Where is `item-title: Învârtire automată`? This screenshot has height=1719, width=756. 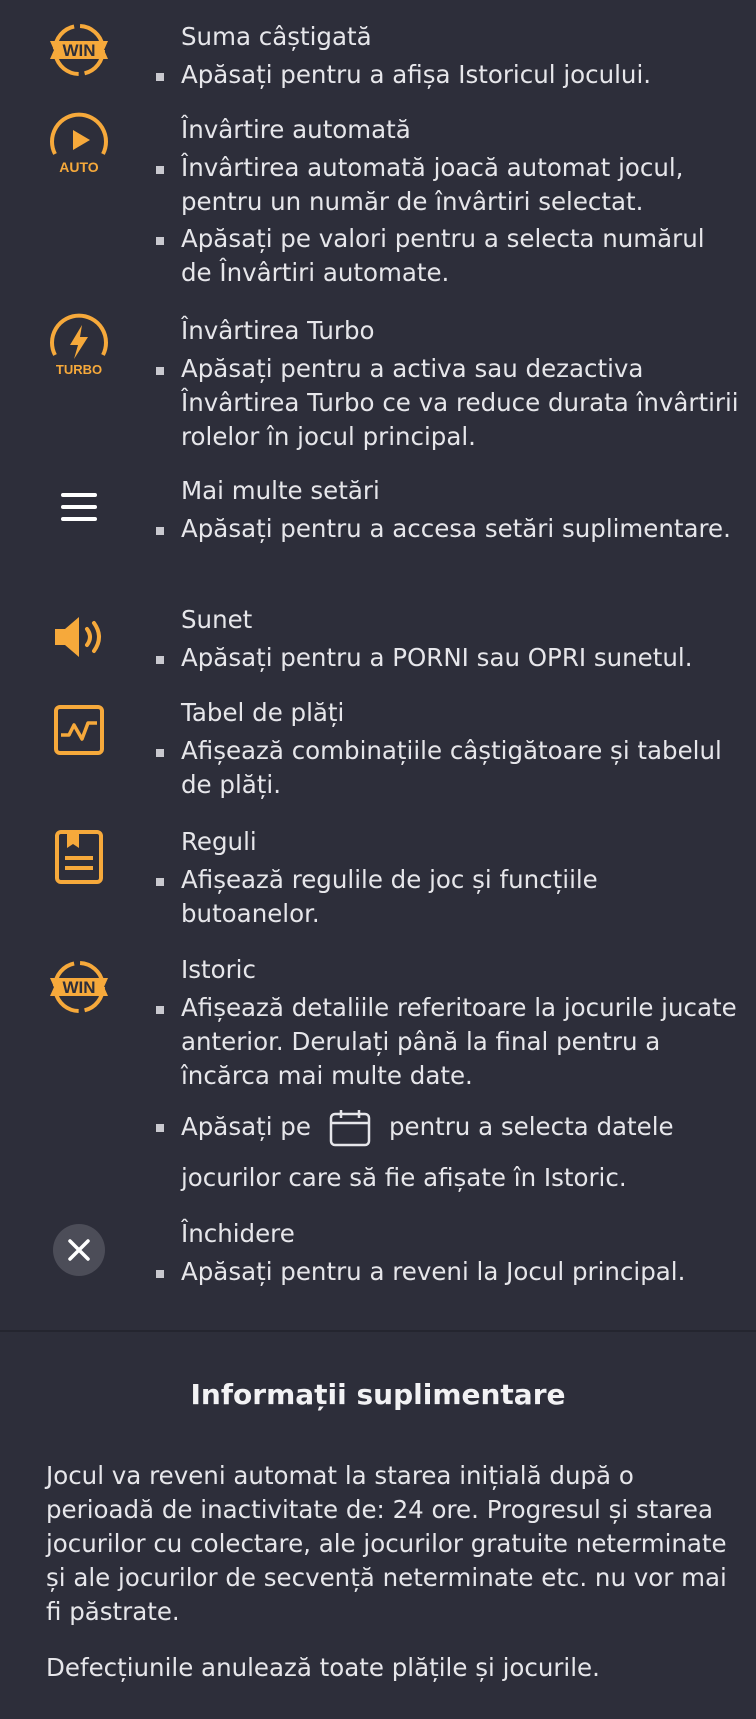
item-title: Învârtire automată is located at coordinates (296, 129).